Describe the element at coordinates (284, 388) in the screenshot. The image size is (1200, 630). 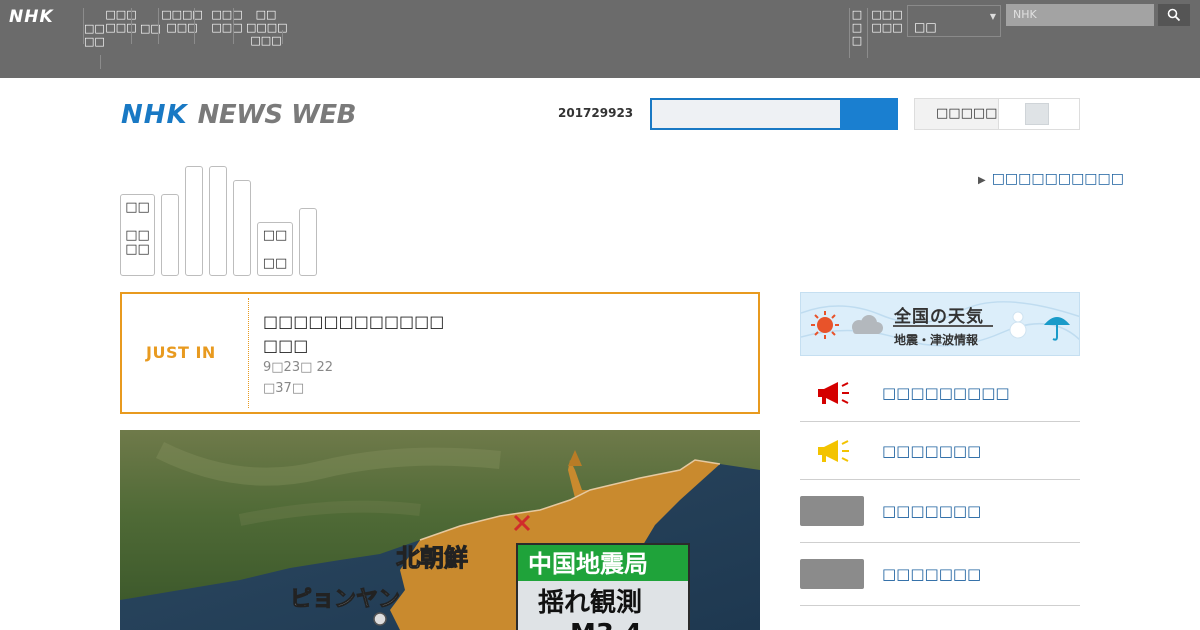
I see `timestamp-line-2: □37□` at that location.